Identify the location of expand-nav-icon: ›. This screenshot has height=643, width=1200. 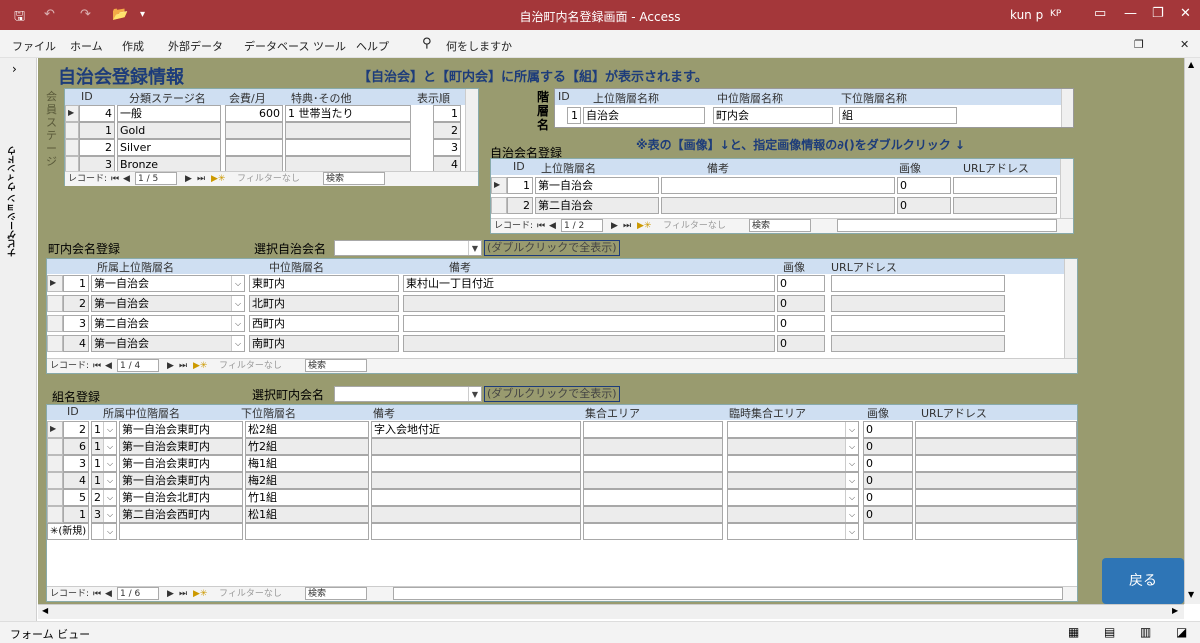
(14, 69).